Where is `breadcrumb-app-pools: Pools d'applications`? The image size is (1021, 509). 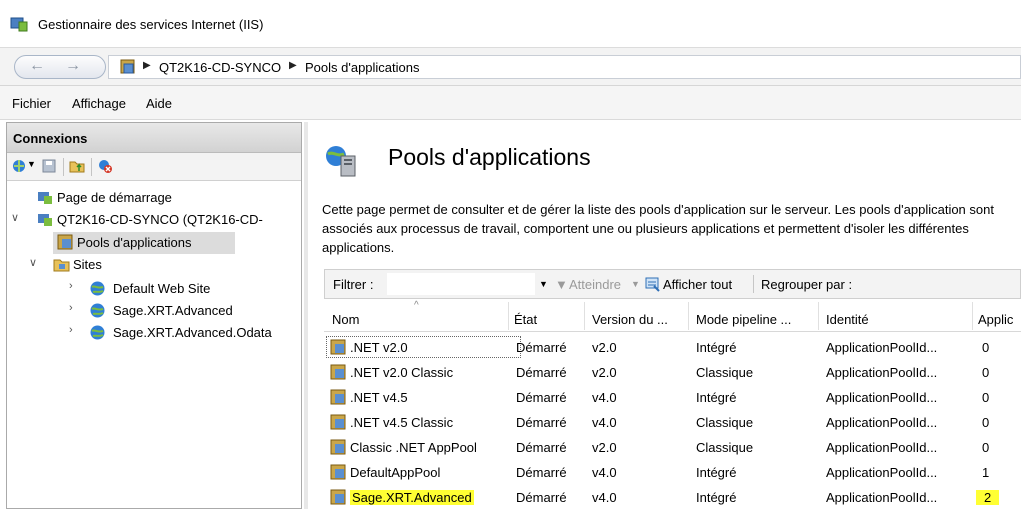
breadcrumb-app-pools: Pools d'applications is located at coordinates (362, 67).